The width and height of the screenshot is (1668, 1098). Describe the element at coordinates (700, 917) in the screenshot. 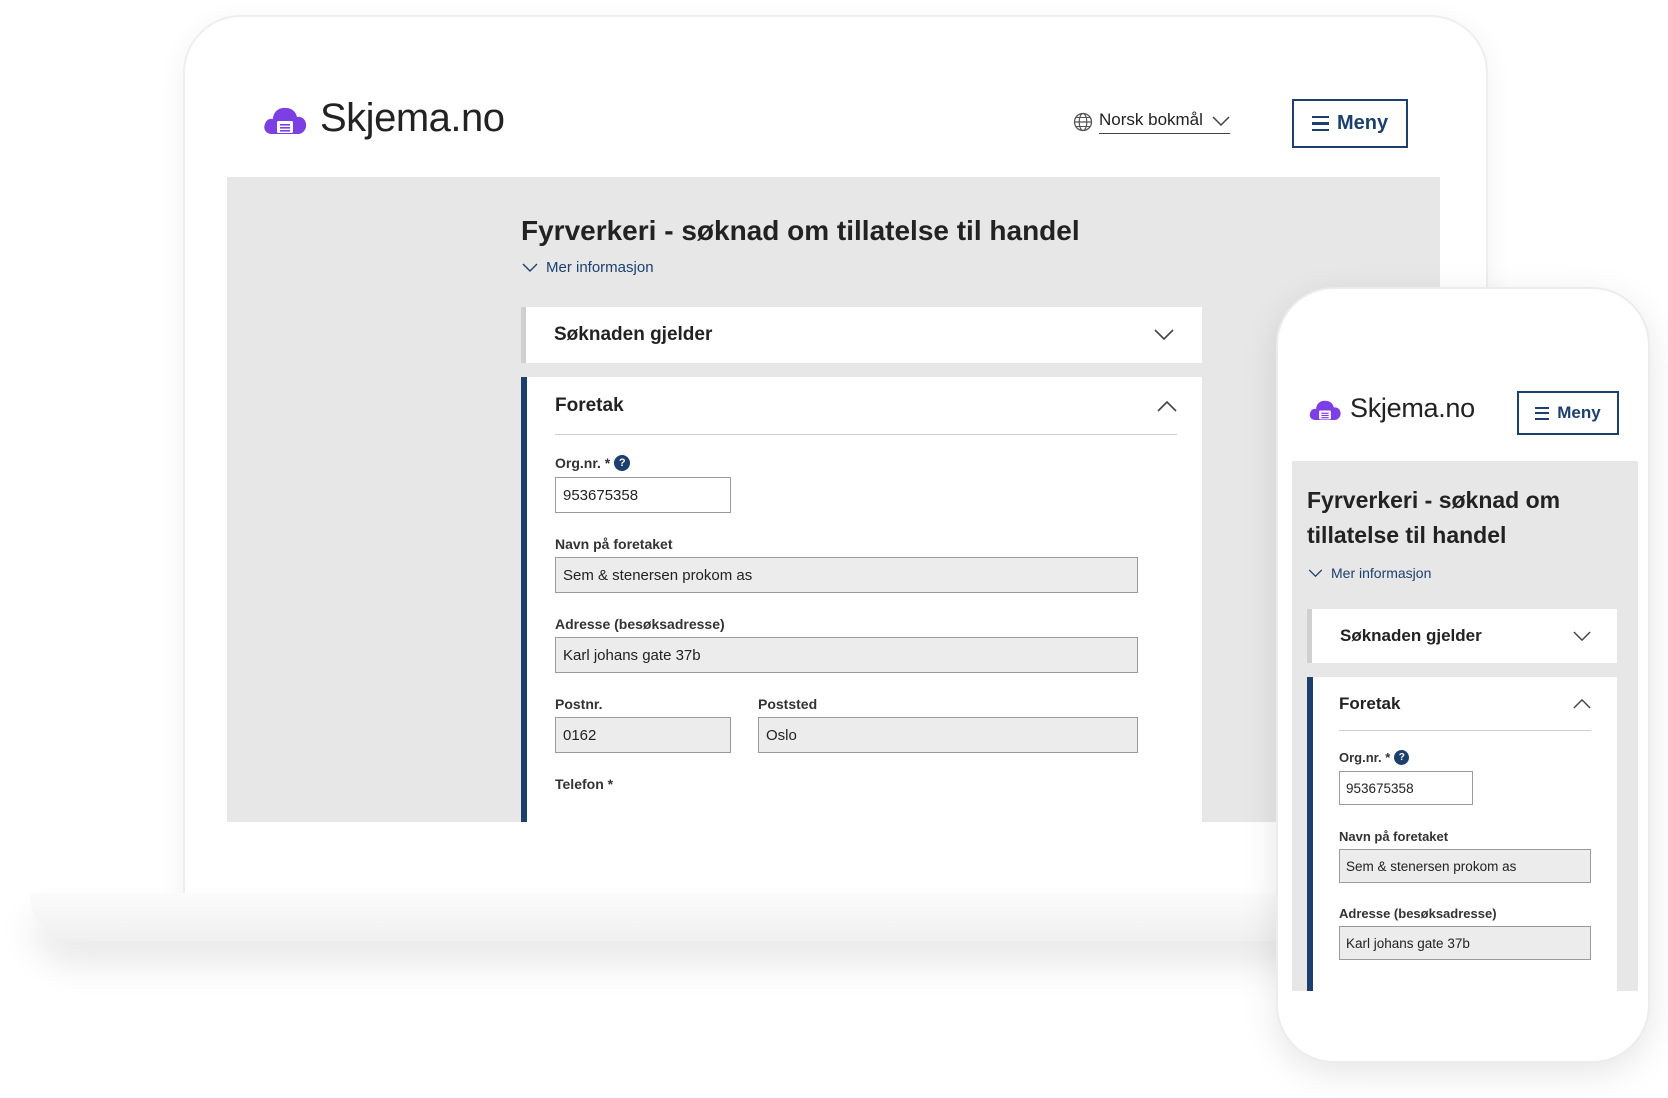

I see `laptop-base` at that location.